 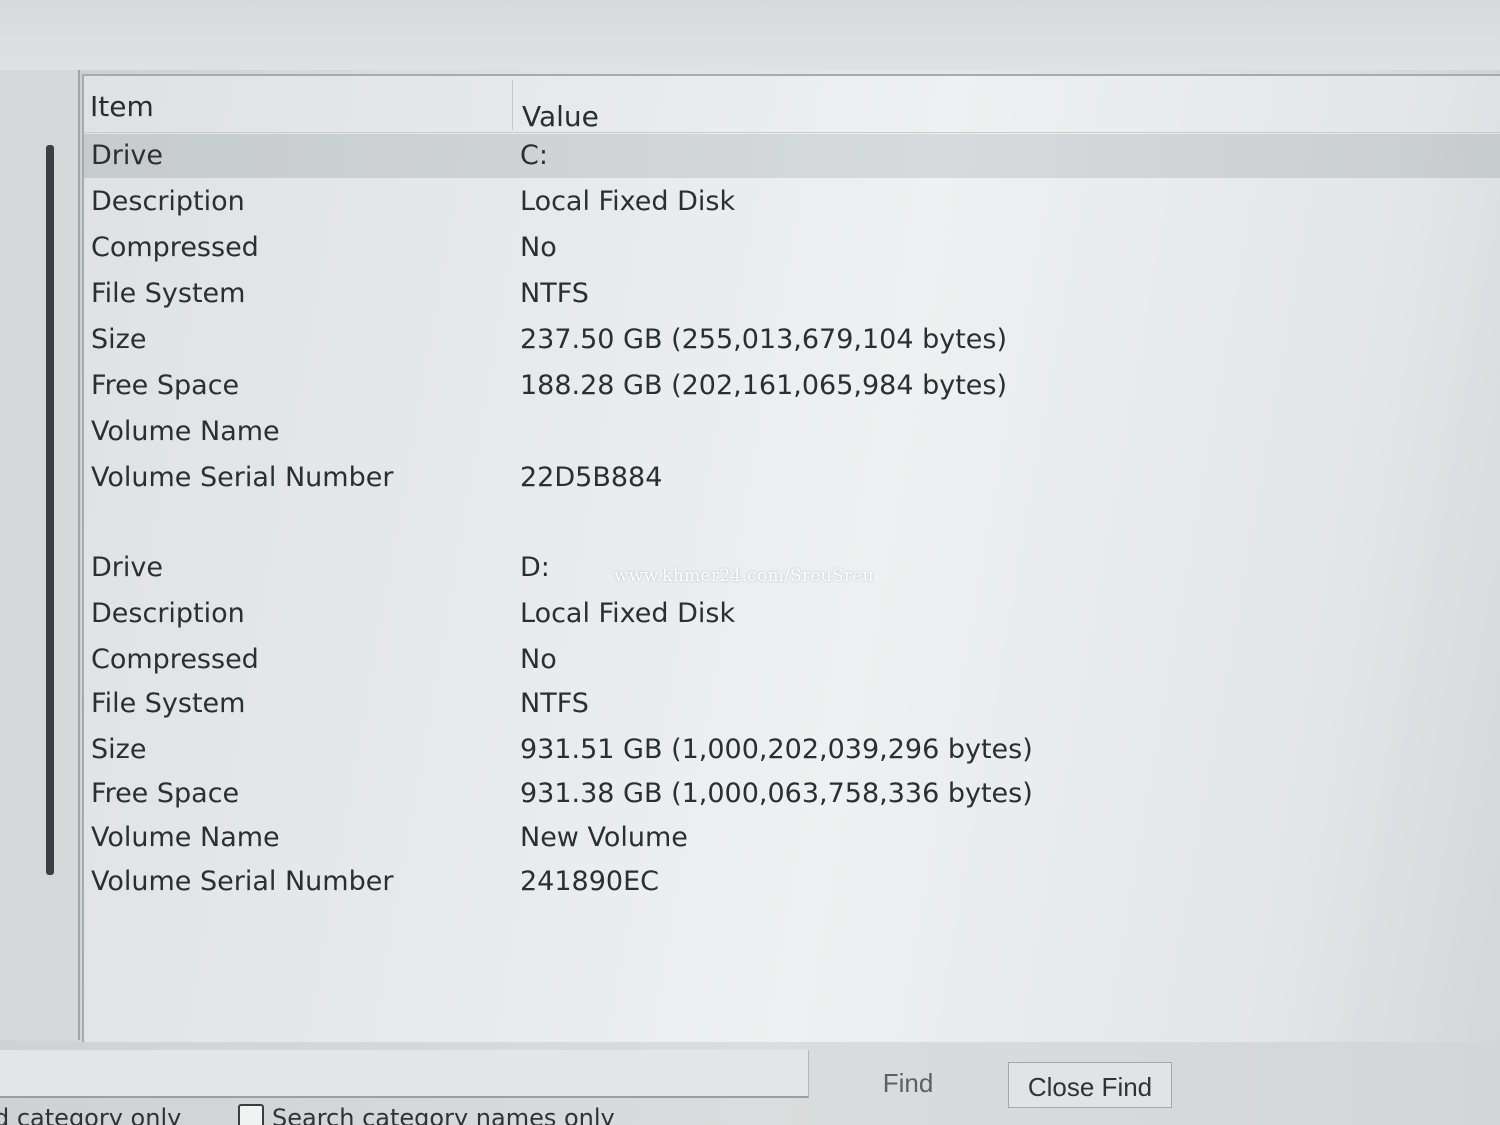 What do you see at coordinates (908, 1082) in the screenshot?
I see `find-button: Find` at bounding box center [908, 1082].